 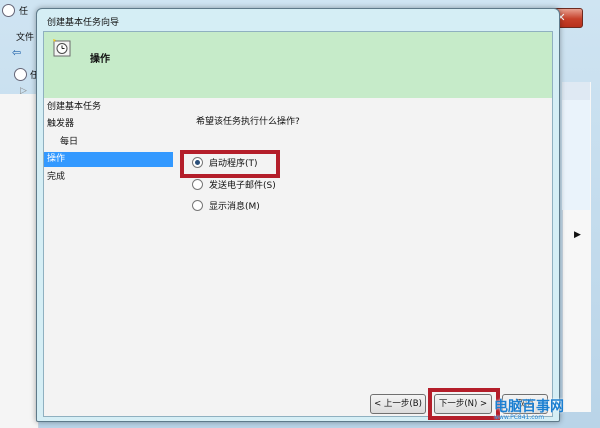 What do you see at coordinates (16, 52) in the screenshot?
I see `back-arrow-icon: ⇦` at bounding box center [16, 52].